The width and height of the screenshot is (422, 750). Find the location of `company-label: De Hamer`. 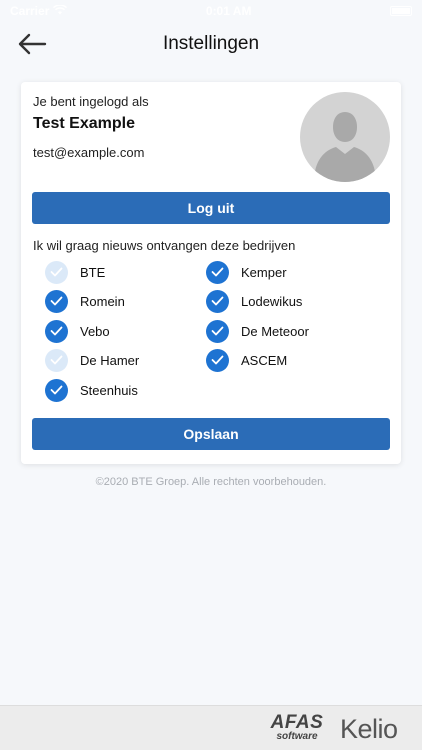

company-label: De Hamer is located at coordinates (110, 360).